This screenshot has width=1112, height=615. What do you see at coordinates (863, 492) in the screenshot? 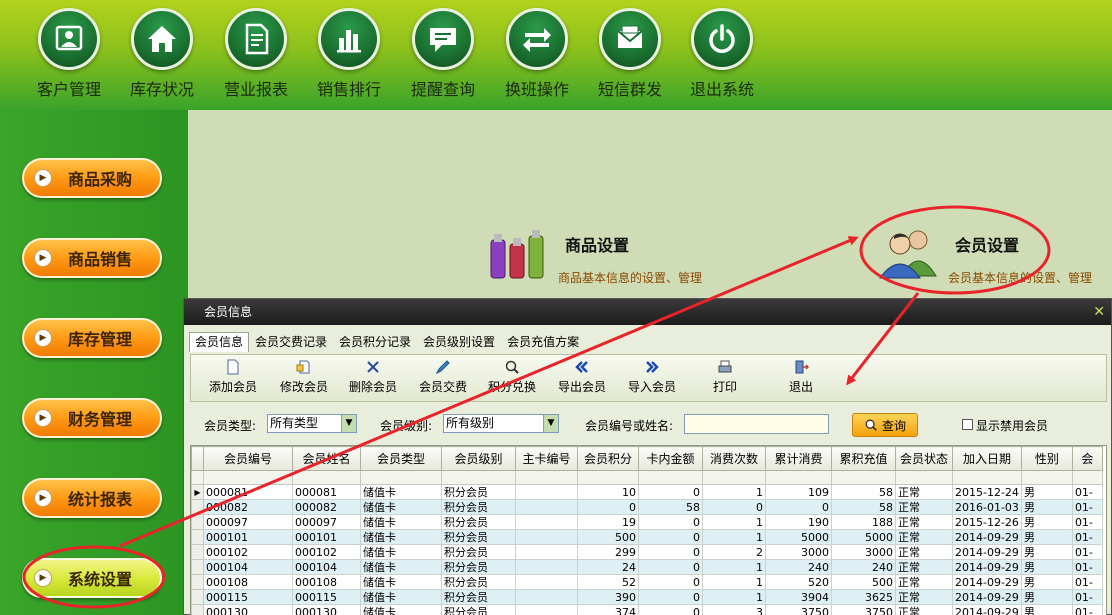
I see `table-cell: 58` at bounding box center [863, 492].